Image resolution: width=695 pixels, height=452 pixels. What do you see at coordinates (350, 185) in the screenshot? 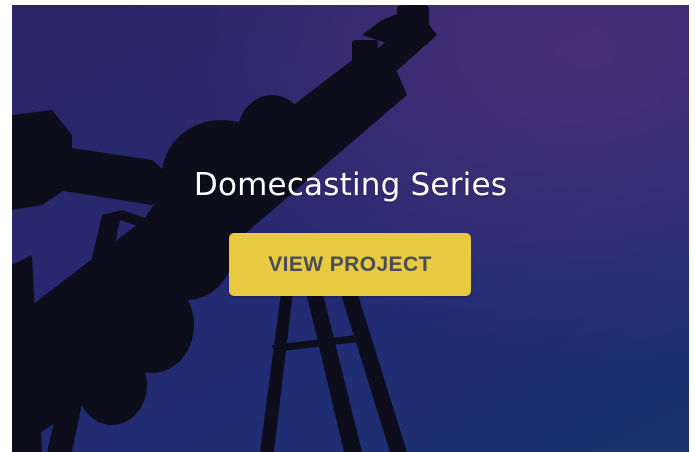
I see `project-title: Domecasting Series` at bounding box center [350, 185].